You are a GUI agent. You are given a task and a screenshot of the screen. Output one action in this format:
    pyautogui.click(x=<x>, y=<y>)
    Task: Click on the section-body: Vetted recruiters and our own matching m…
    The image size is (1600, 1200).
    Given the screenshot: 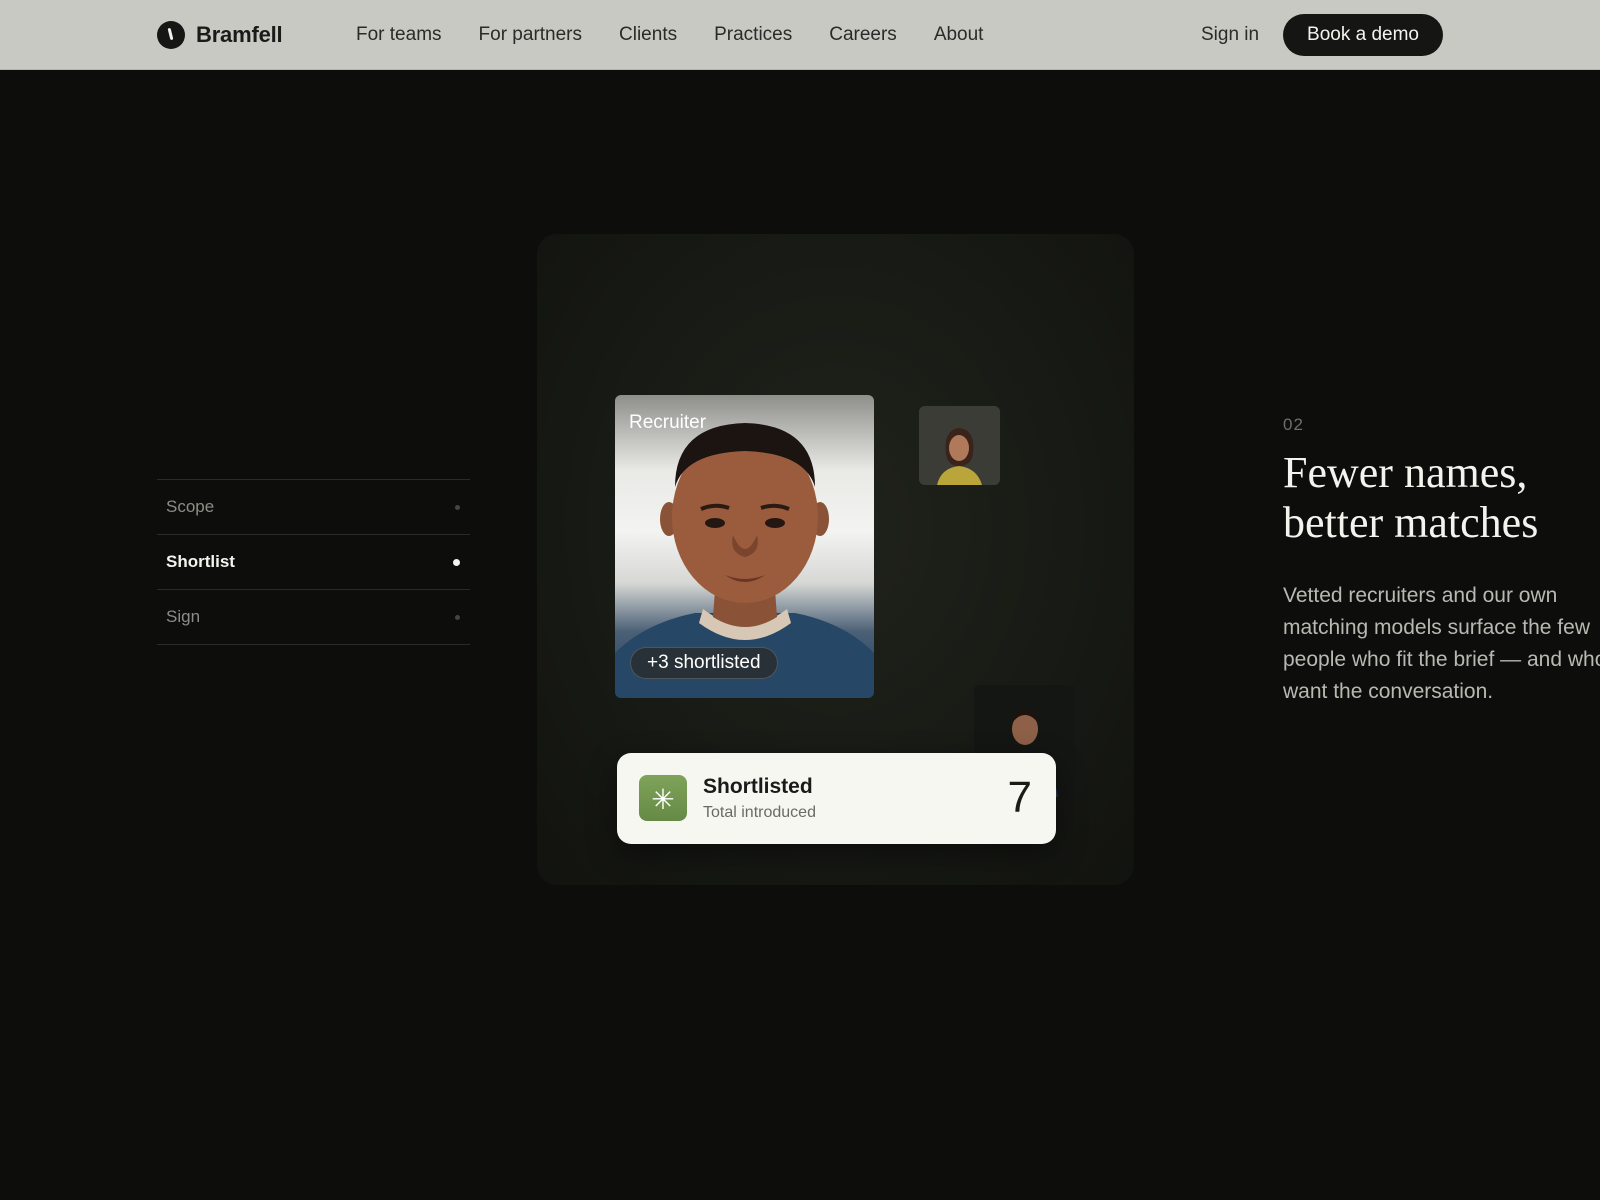 What is the action you would take?
    pyautogui.click(x=1441, y=645)
    